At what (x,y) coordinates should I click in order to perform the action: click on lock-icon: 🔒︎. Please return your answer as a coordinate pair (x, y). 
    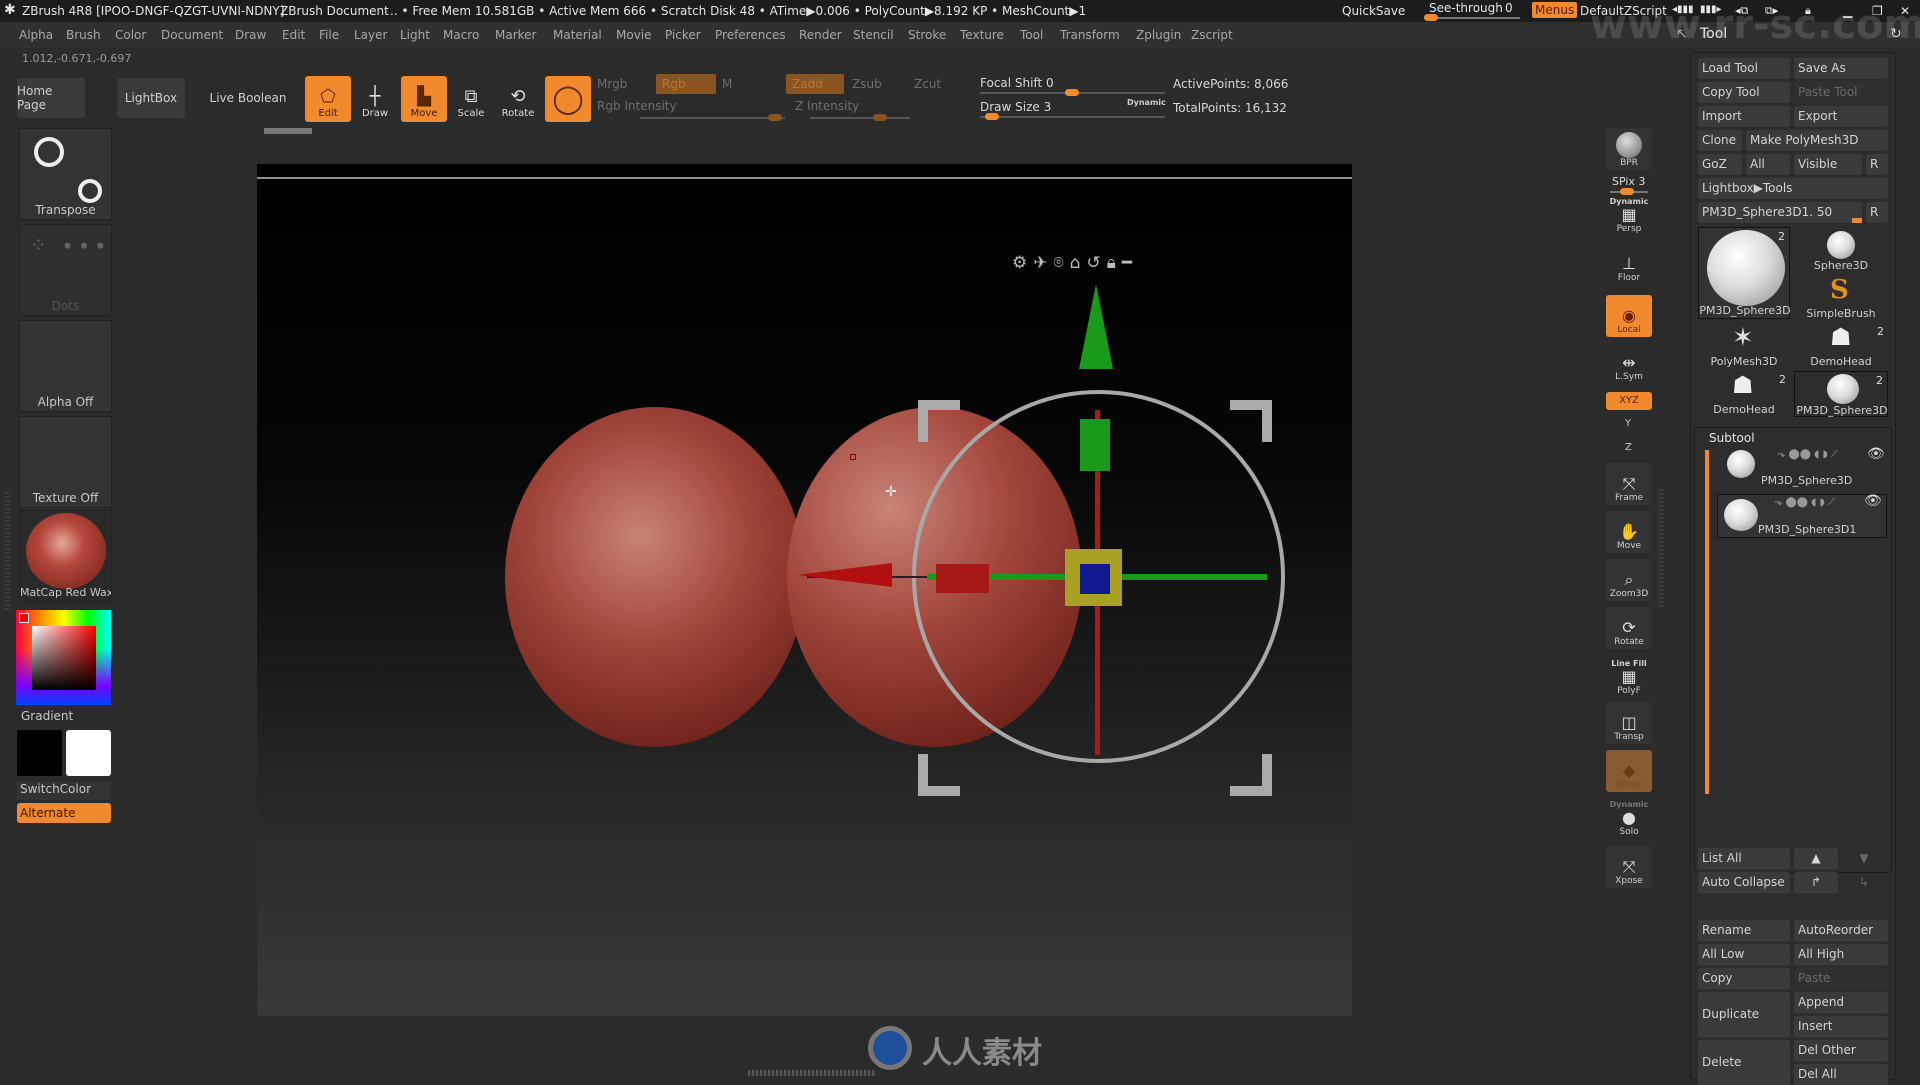
    Looking at the image, I should click on (1114, 263).